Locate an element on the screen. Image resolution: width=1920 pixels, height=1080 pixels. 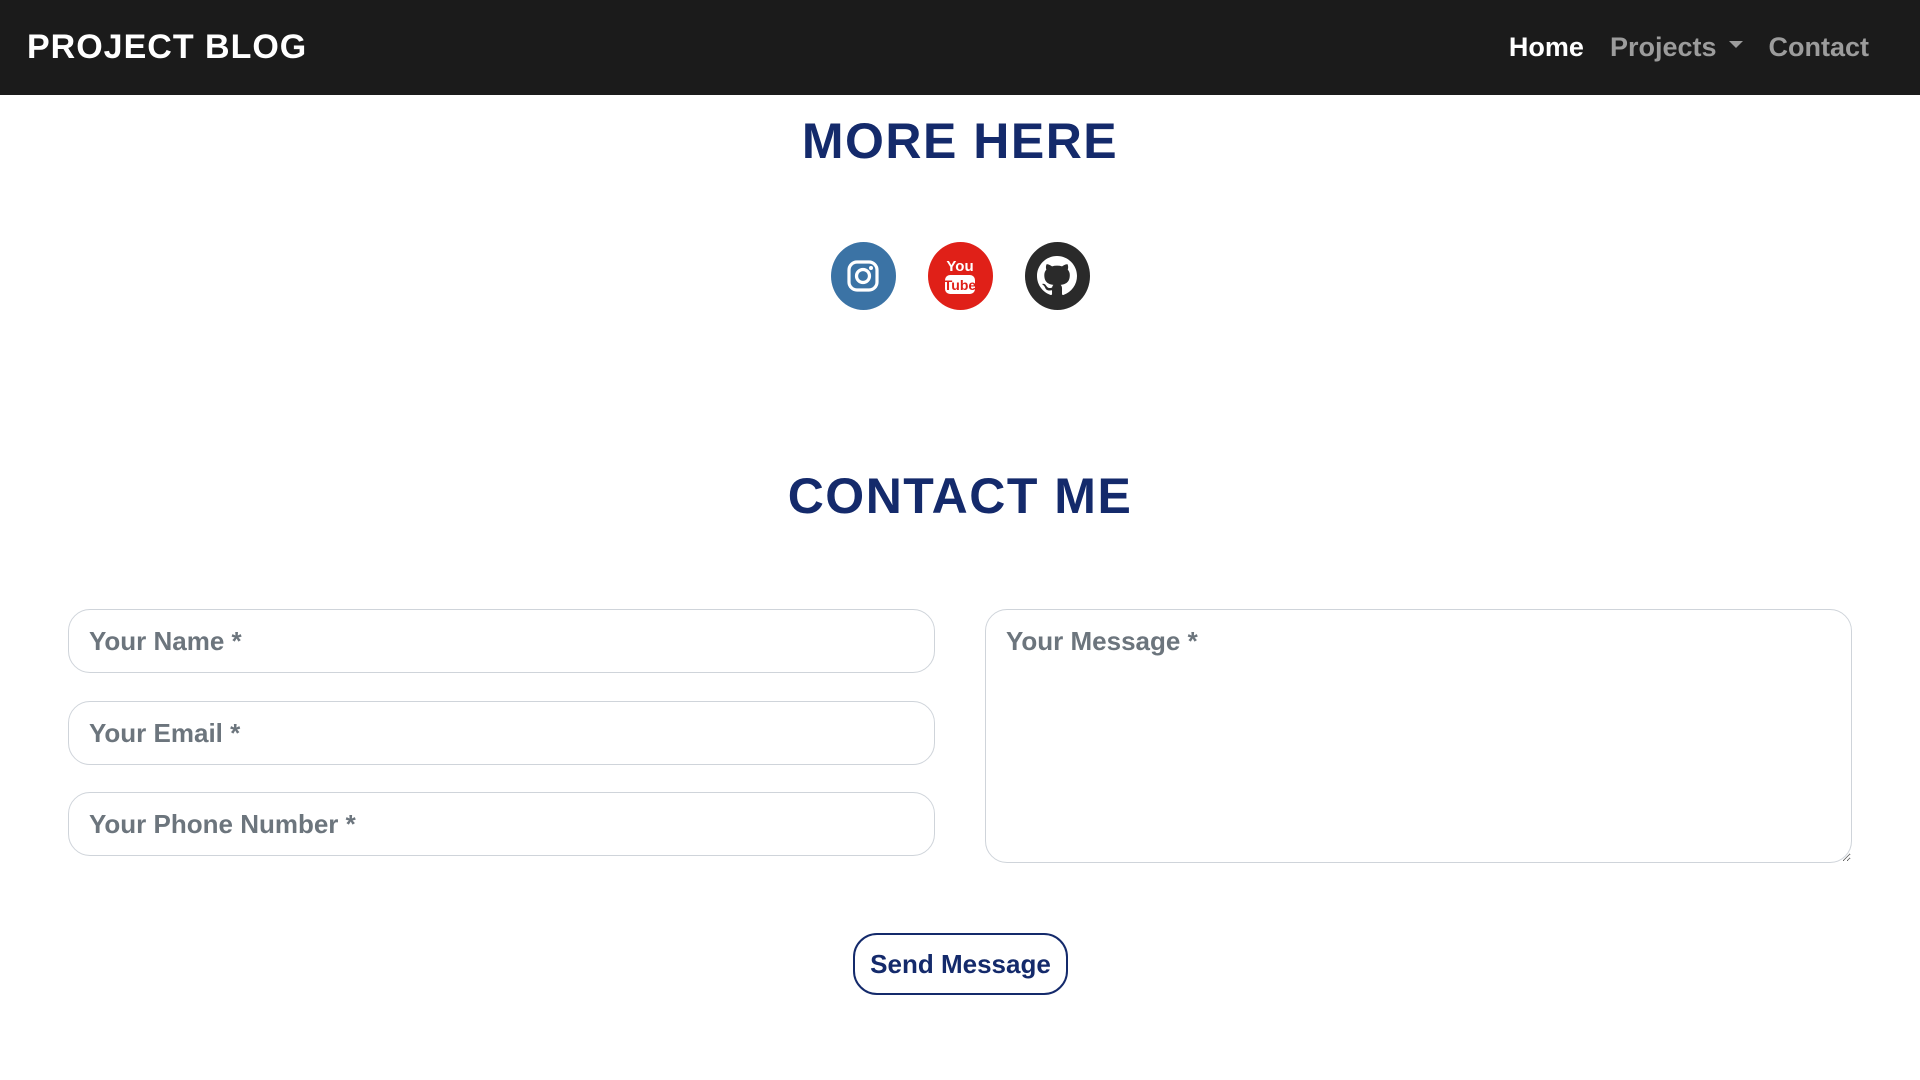
nav-link-projects-label: Projects is located at coordinates (1663, 47).